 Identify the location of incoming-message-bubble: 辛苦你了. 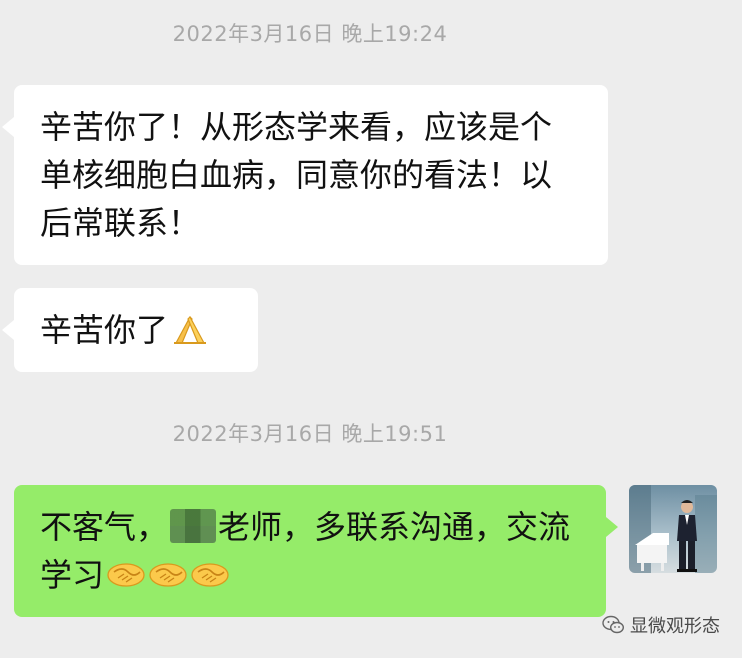
(130, 330).